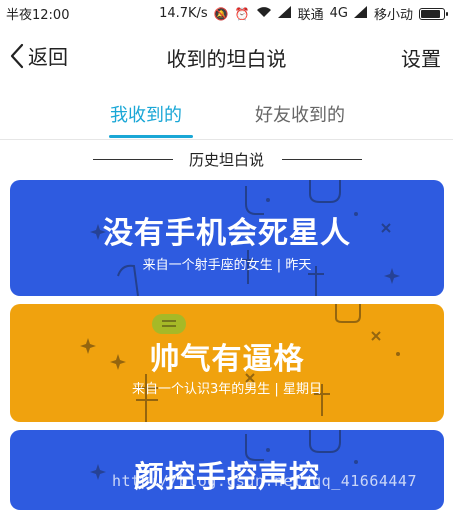  Describe the element at coordinates (183, 13) in the screenshot. I see `network-speed: 14.7K/s` at that location.